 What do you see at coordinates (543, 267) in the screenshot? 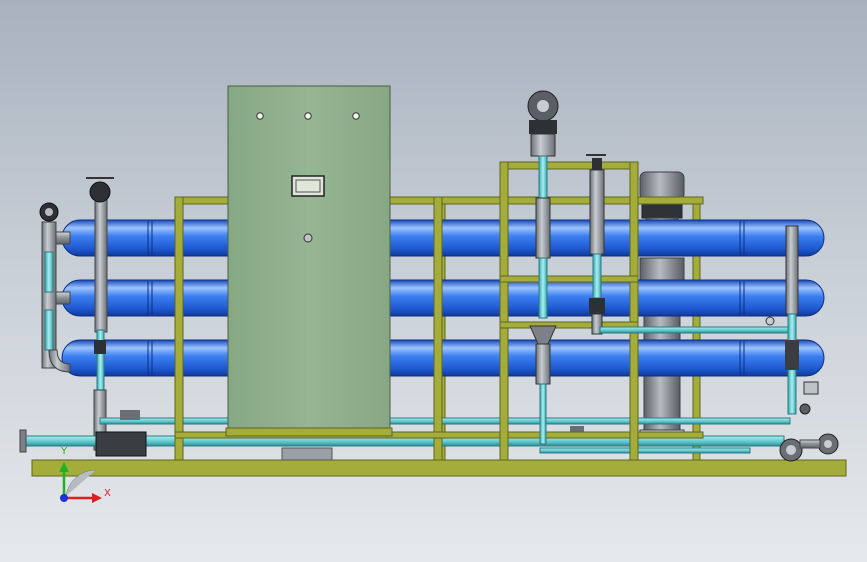
I see `permeate-valve-assembly` at bounding box center [543, 267].